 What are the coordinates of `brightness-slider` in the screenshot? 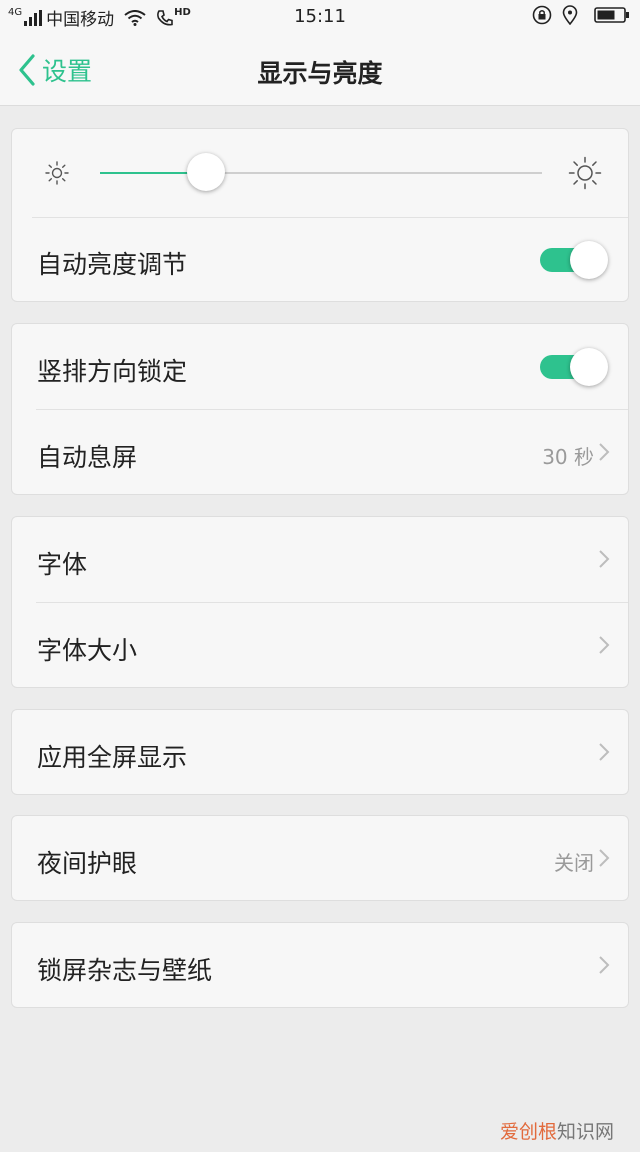 It's located at (321, 172).